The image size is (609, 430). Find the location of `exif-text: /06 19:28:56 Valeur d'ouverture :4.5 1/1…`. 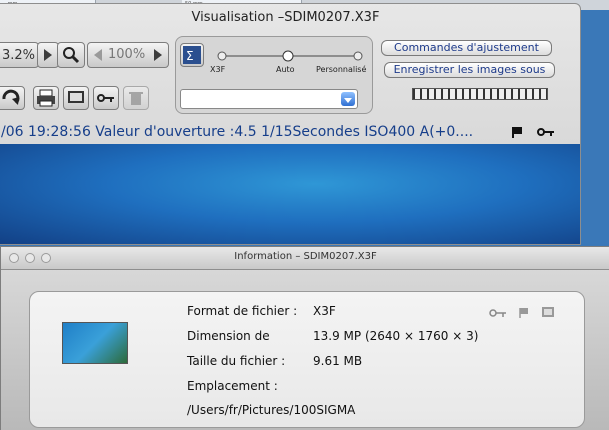

exif-text: /06 19:28:56 Valeur d'ouverture :4.5 1/1… is located at coordinates (237, 132).